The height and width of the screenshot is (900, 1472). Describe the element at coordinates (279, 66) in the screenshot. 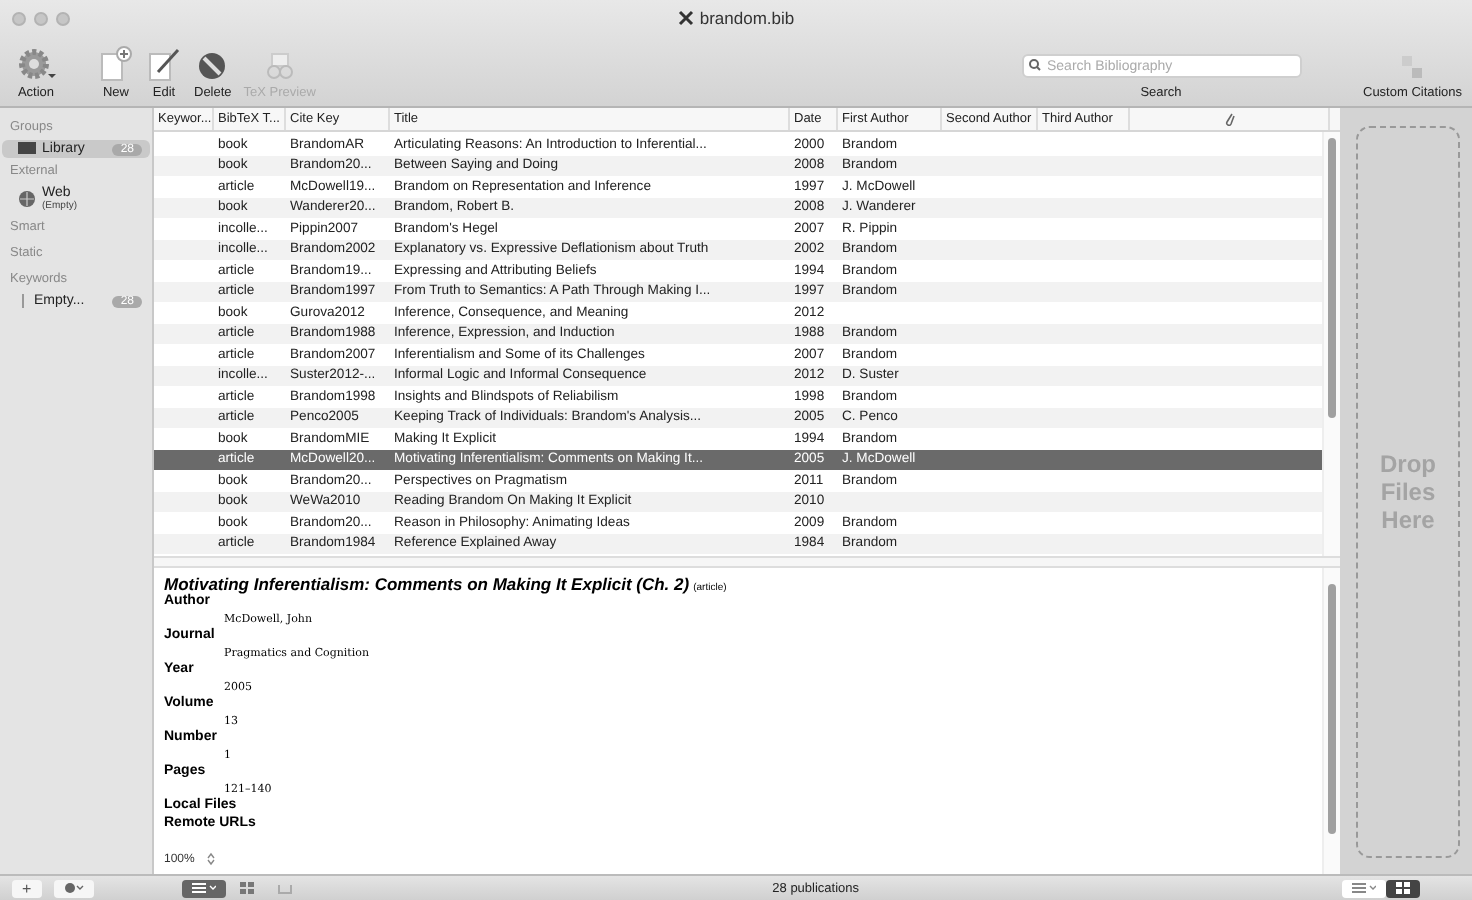

I see `glasses-icon` at that location.